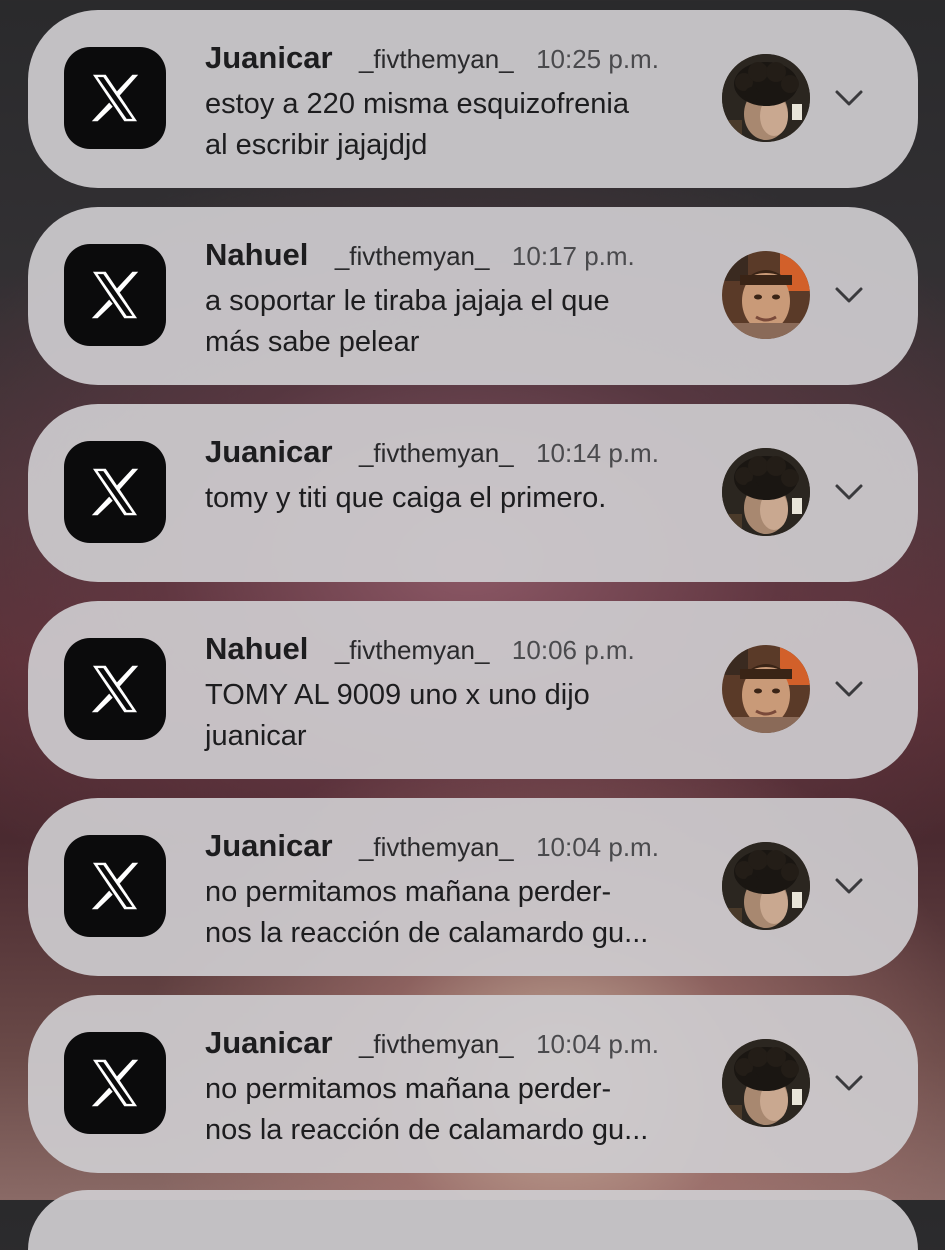 Image resolution: width=945 pixels, height=1250 pixels. Describe the element at coordinates (597, 453) in the screenshot. I see `timestamp: 10:14 p.m.` at that location.